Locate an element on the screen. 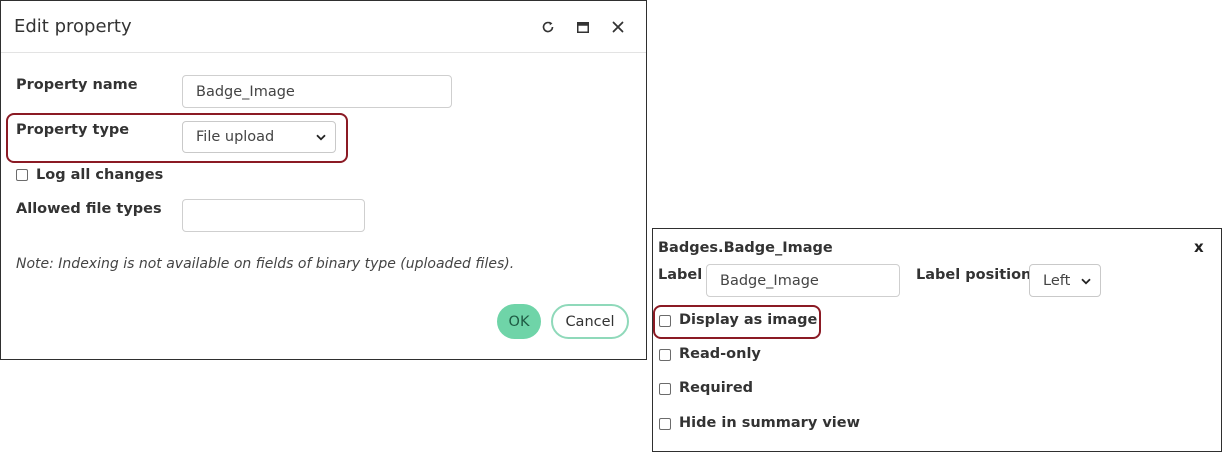  property-name-label: Property name is located at coordinates (77, 85).